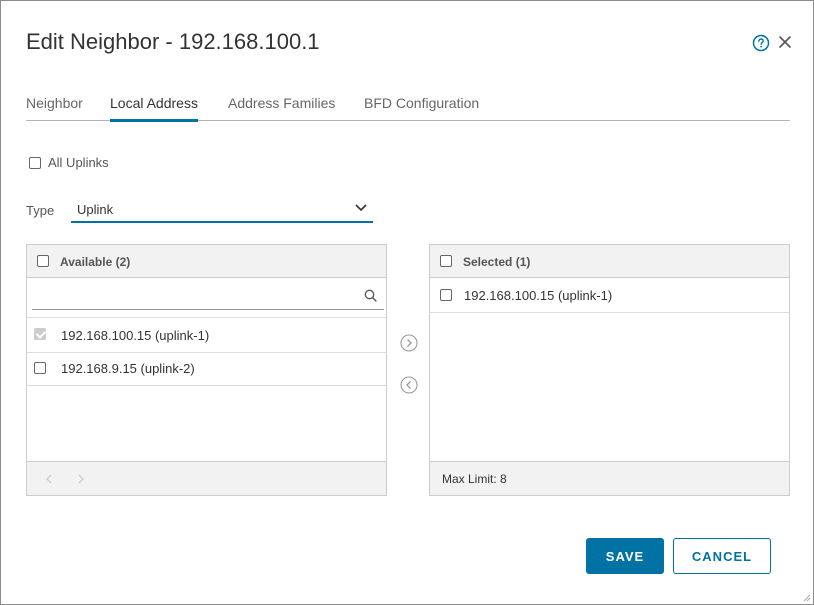 Image resolution: width=814 pixels, height=605 pixels. Describe the element at coordinates (609, 478) in the screenshot. I see `selected-panel-footer: Max Limit: 8` at that location.